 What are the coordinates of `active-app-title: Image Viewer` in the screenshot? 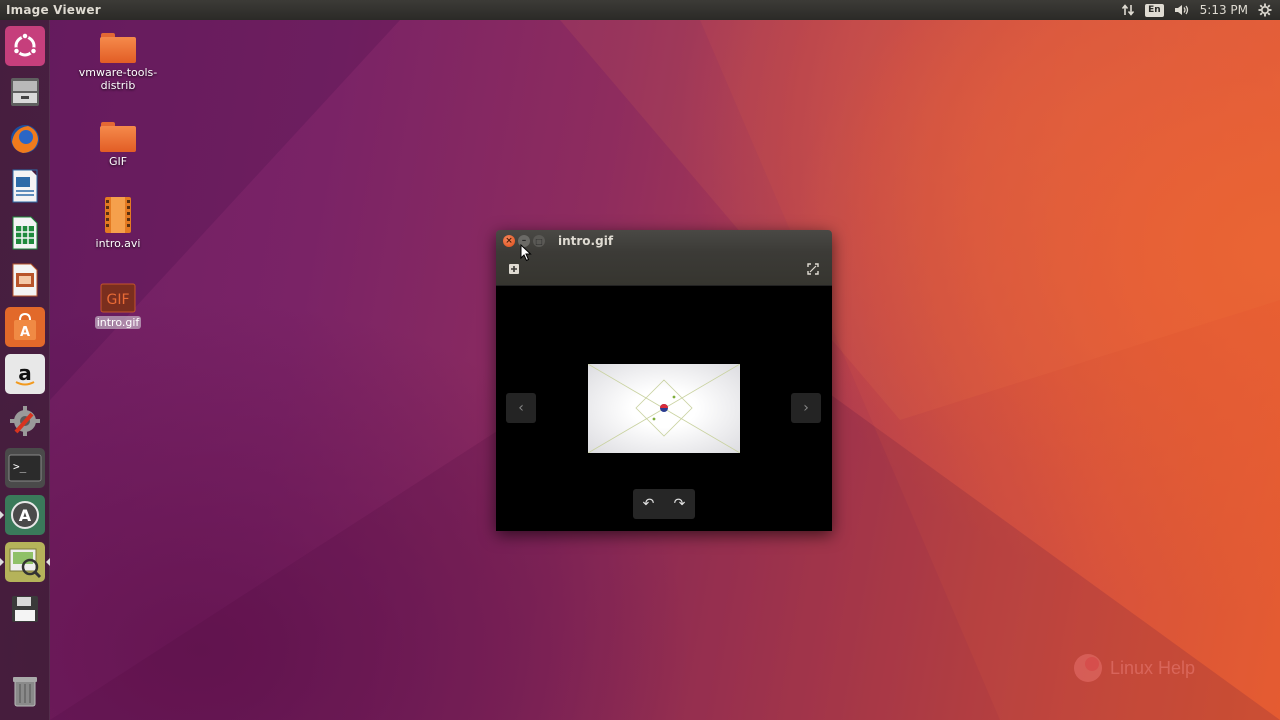 It's located at (53, 10).